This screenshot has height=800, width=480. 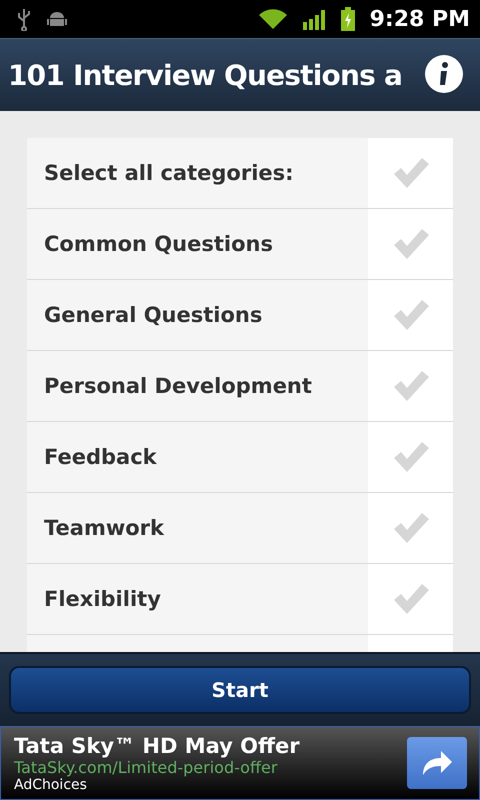 I want to click on category-row: Personal Development, so click(x=240, y=386).